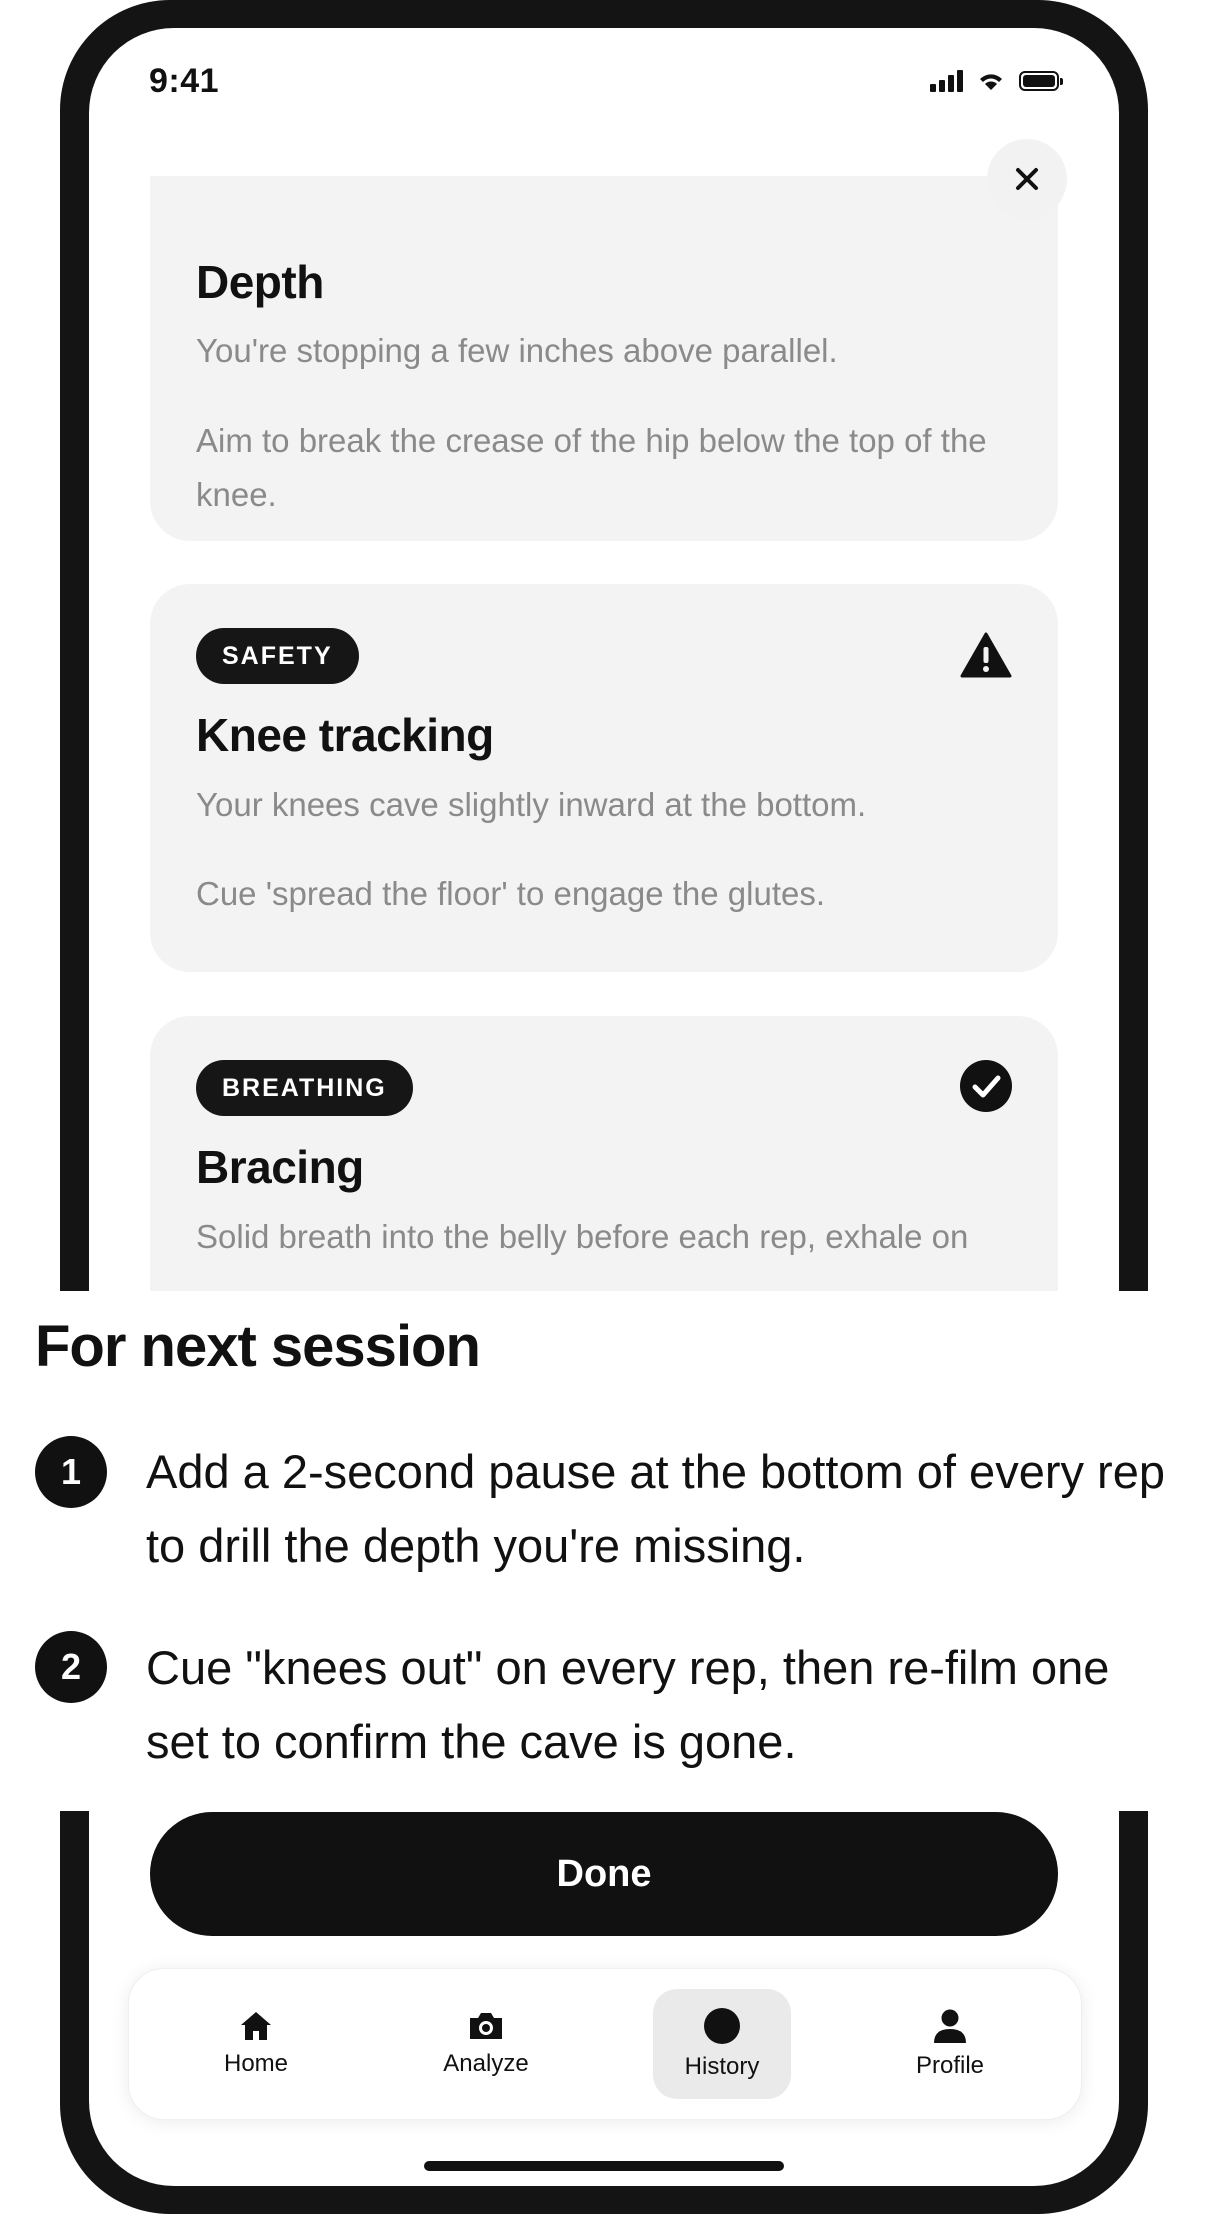 The width and height of the screenshot is (1208, 2214). What do you see at coordinates (486, 2026) in the screenshot?
I see `camera-icon` at bounding box center [486, 2026].